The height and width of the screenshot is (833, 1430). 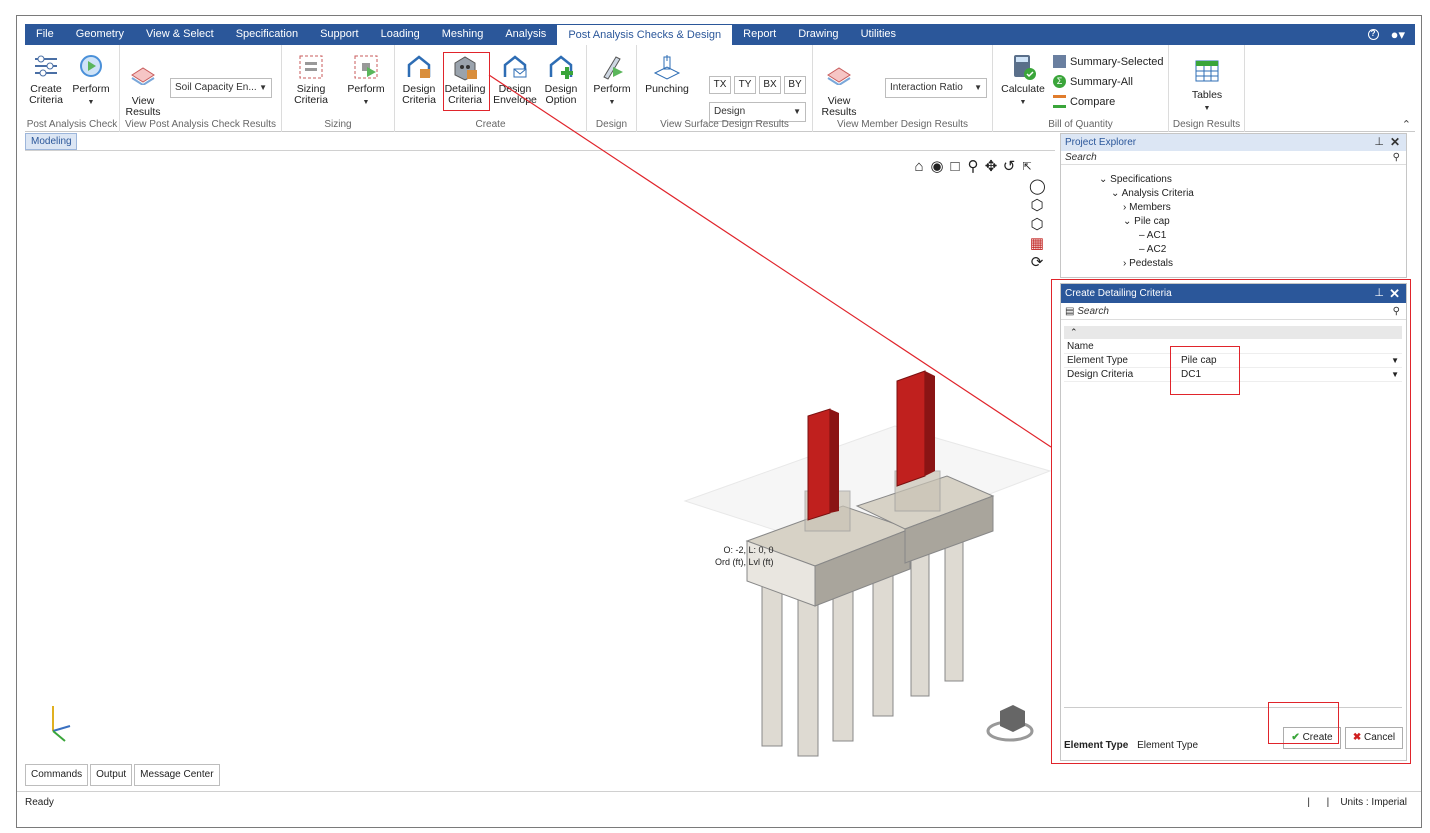 I want to click on create-criteria-button: Create Criteria, so click(x=46, y=79).